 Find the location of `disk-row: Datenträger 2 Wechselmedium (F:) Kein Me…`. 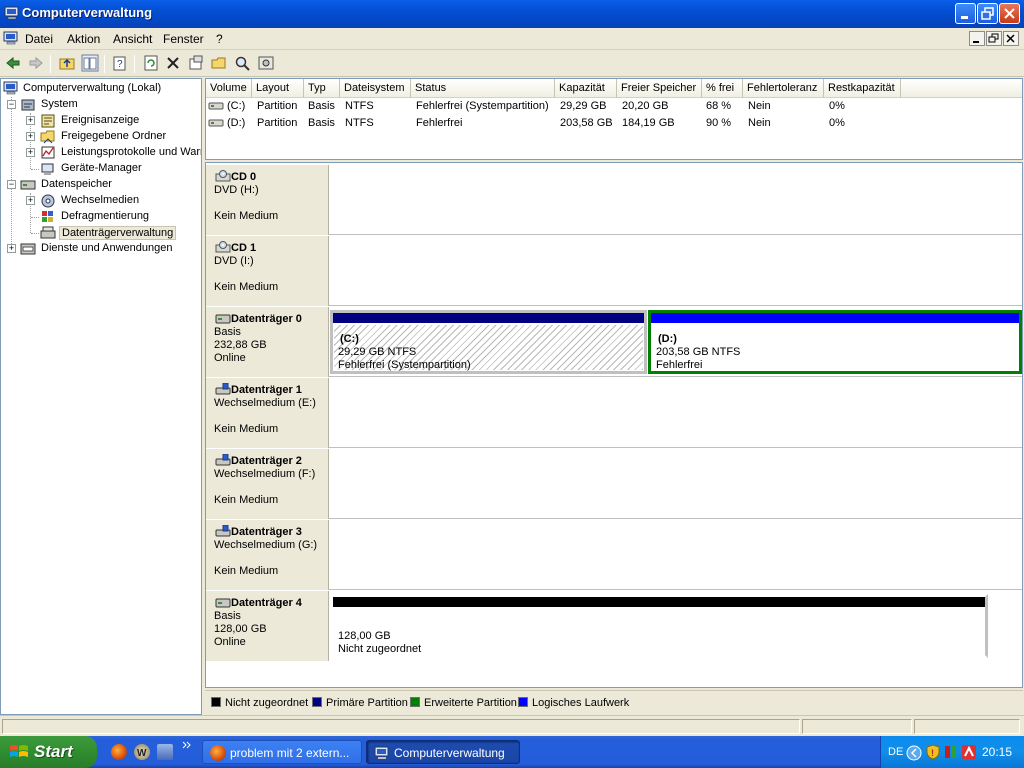

disk-row: Datenträger 2 Wechselmedium (F:) Kein Me… is located at coordinates (614, 484).